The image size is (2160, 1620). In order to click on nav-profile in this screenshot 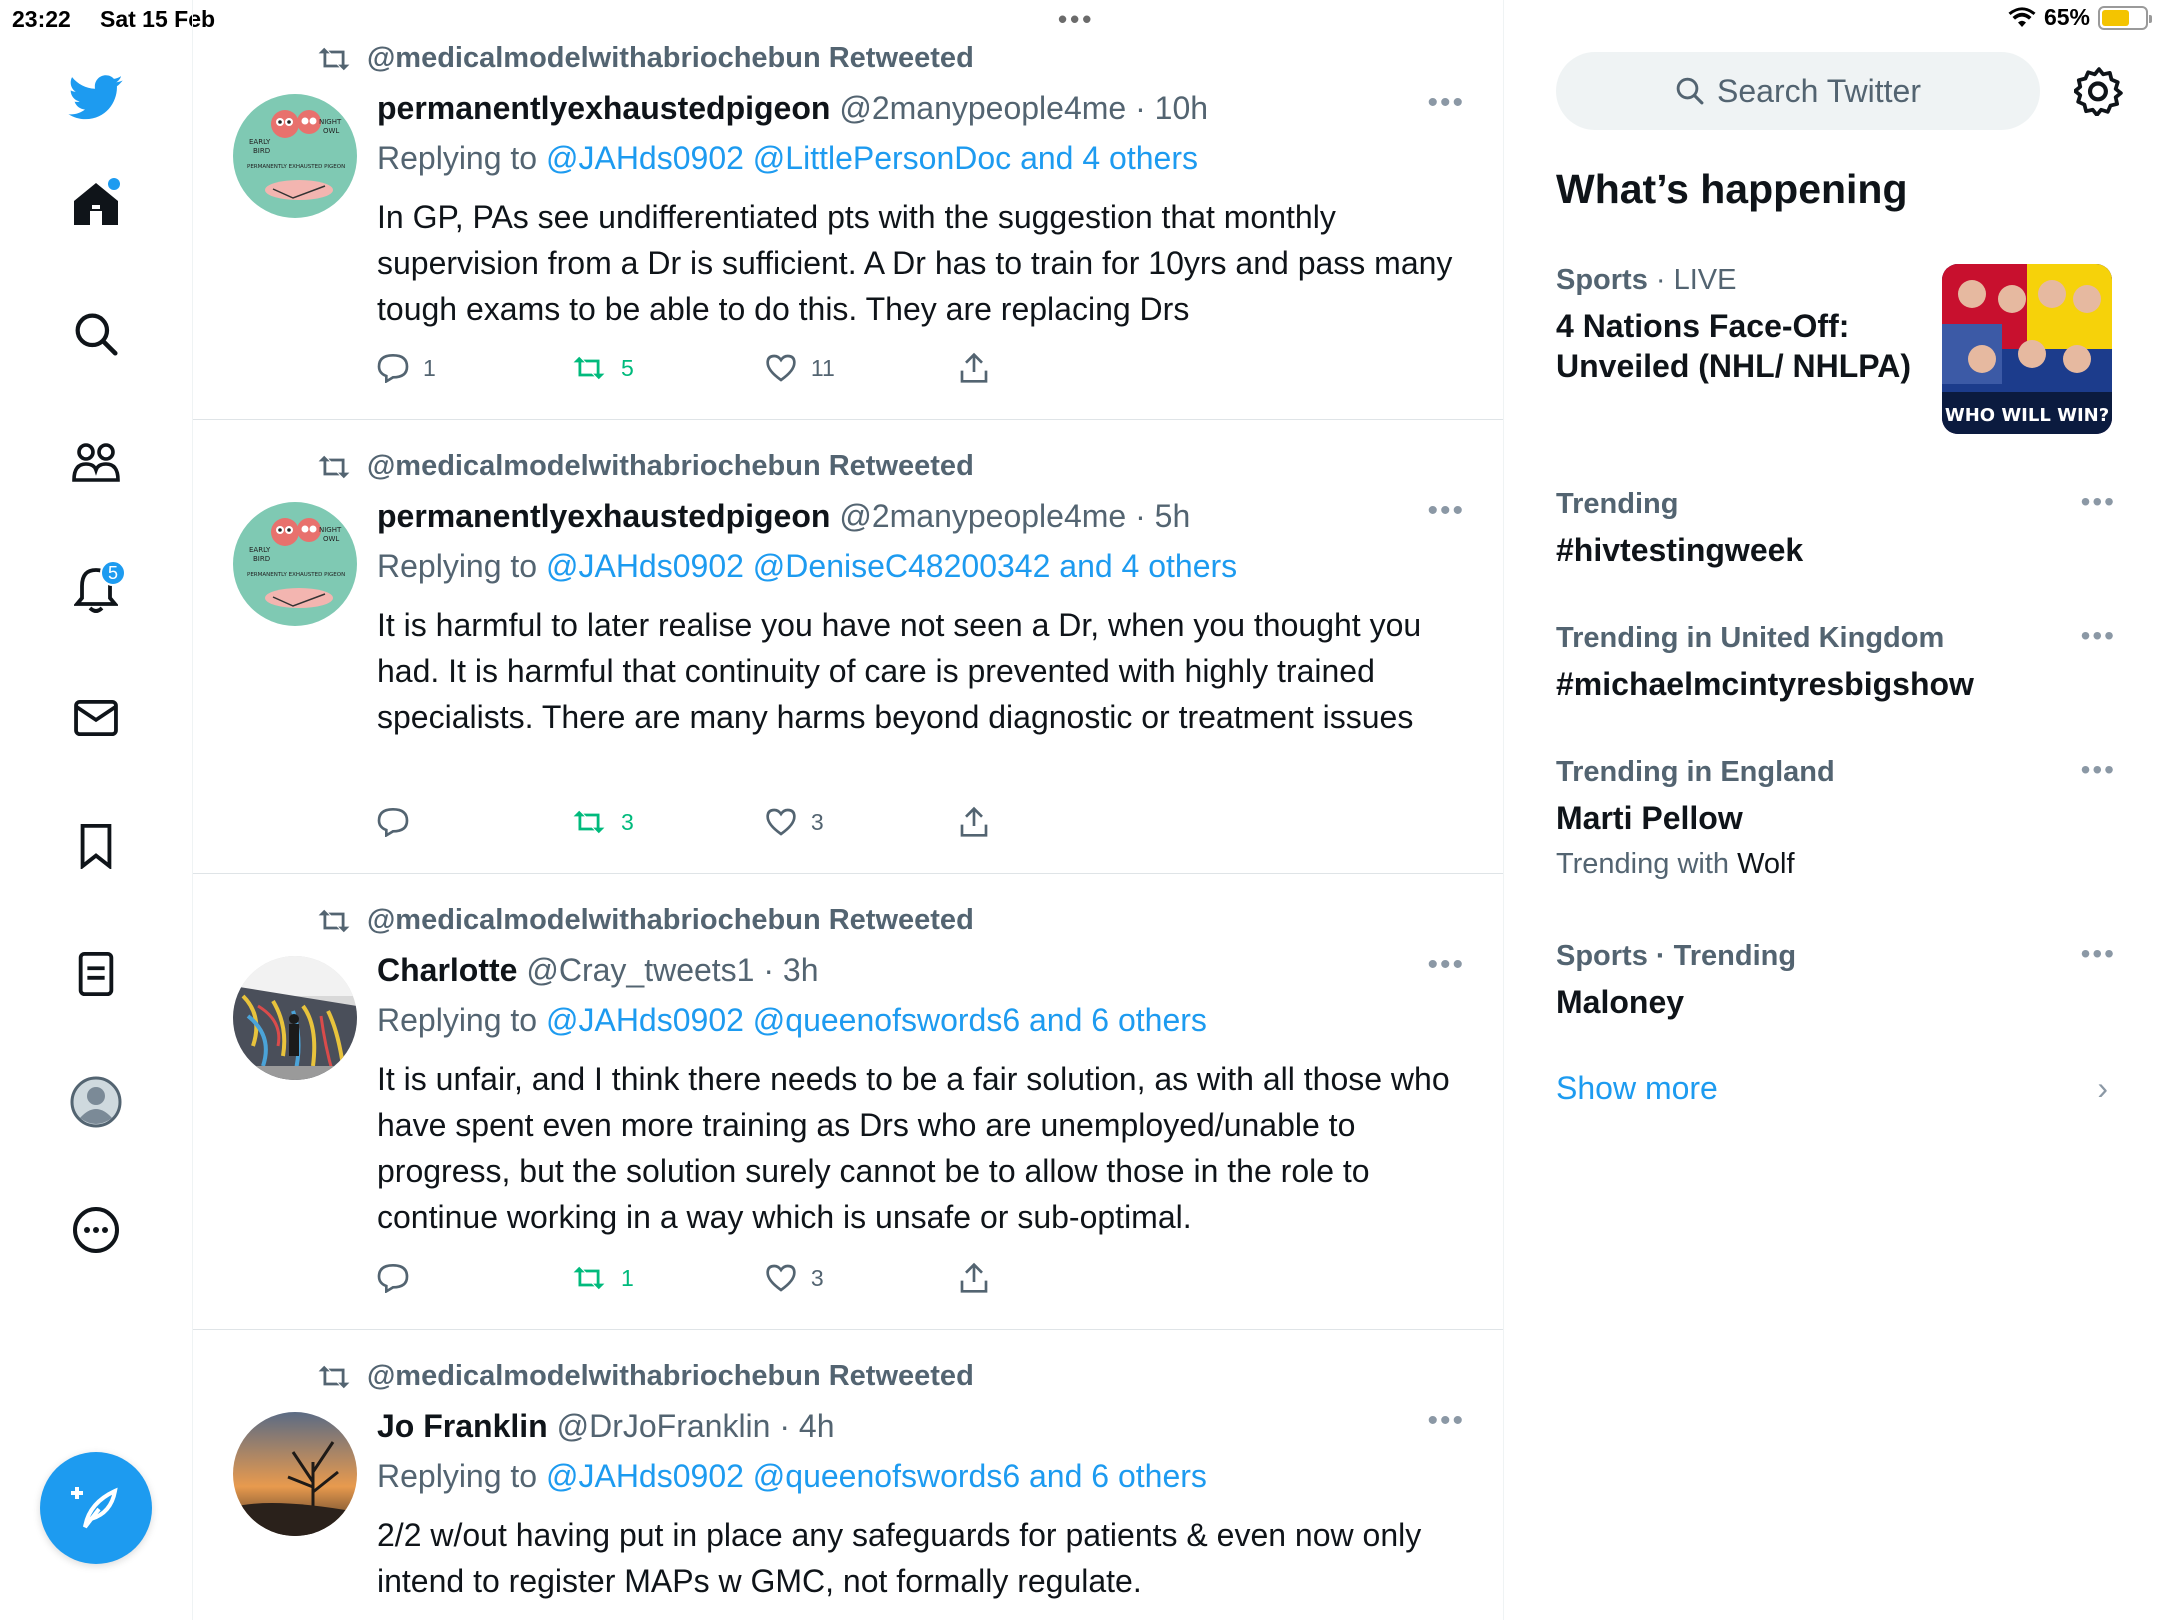, I will do `click(96, 1102)`.